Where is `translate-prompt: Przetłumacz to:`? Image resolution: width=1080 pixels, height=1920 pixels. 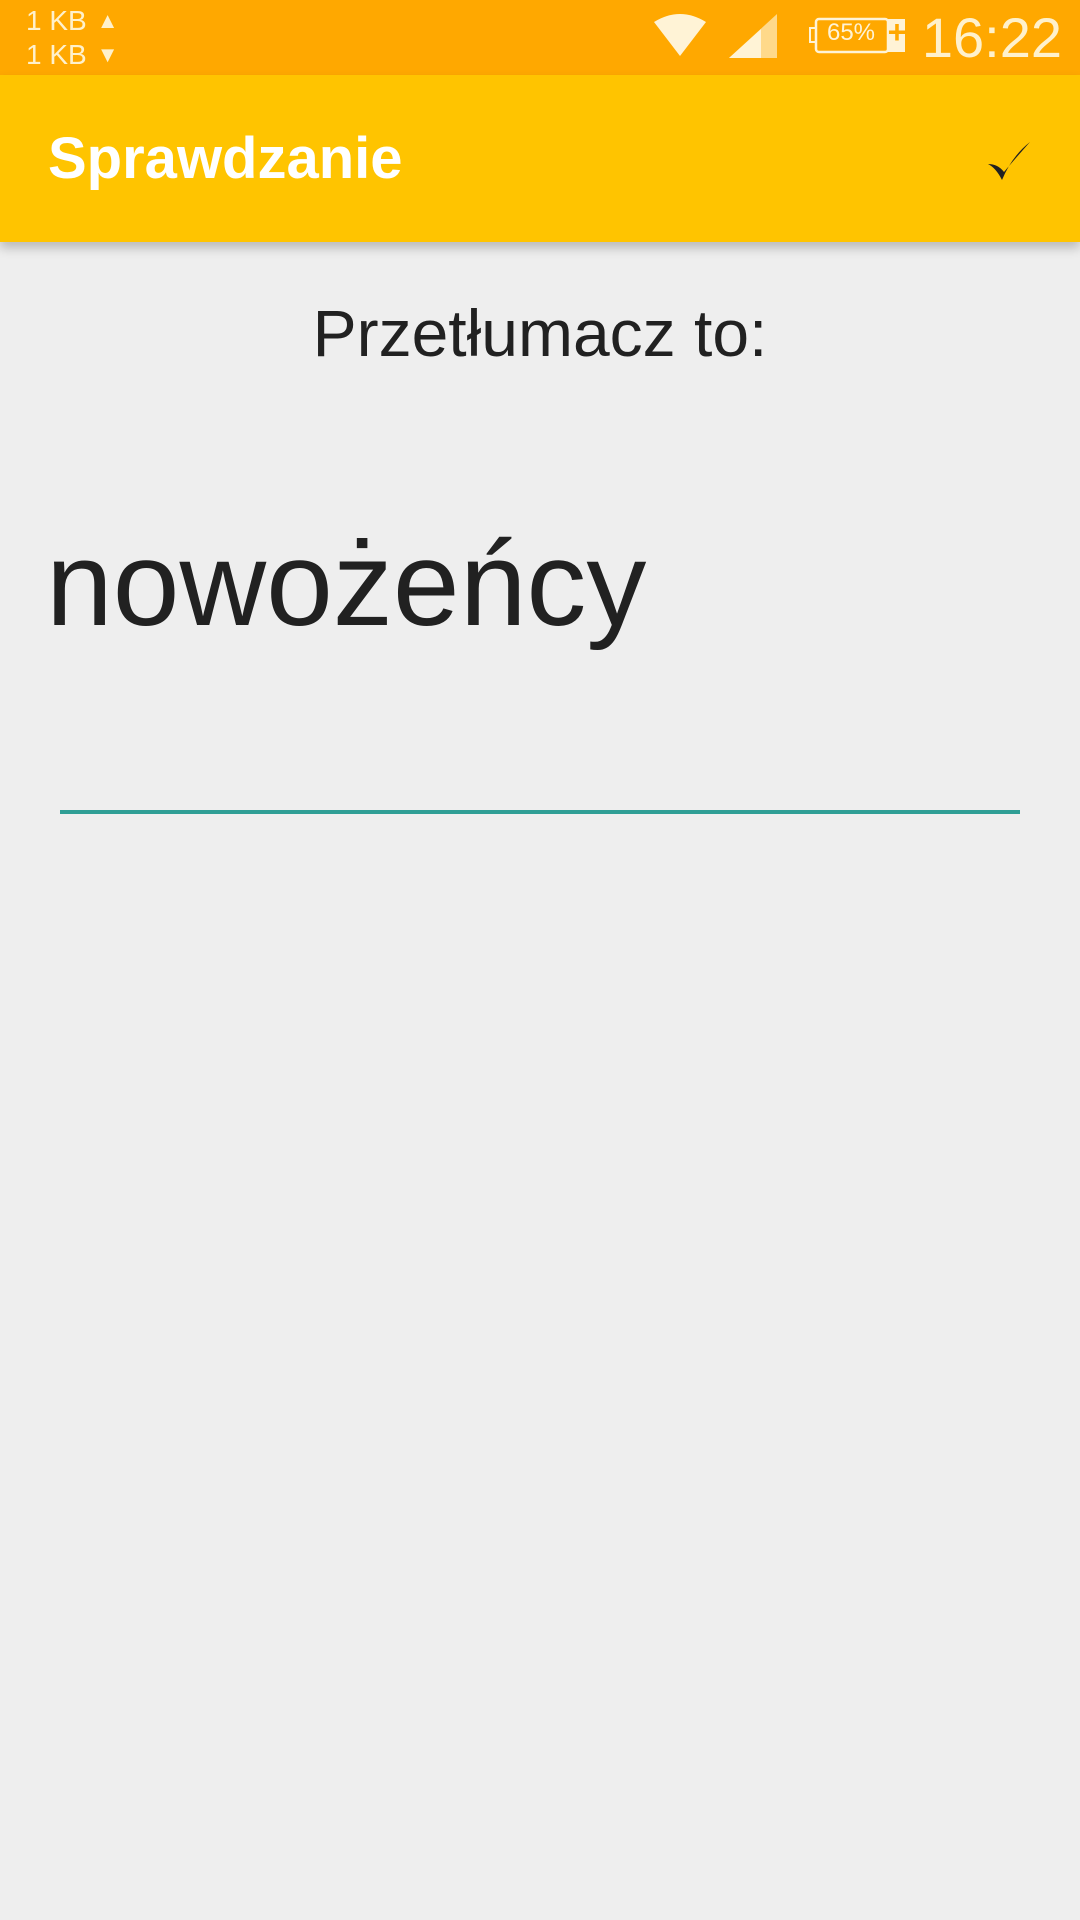
translate-prompt: Przetłumacz to: is located at coordinates (540, 333).